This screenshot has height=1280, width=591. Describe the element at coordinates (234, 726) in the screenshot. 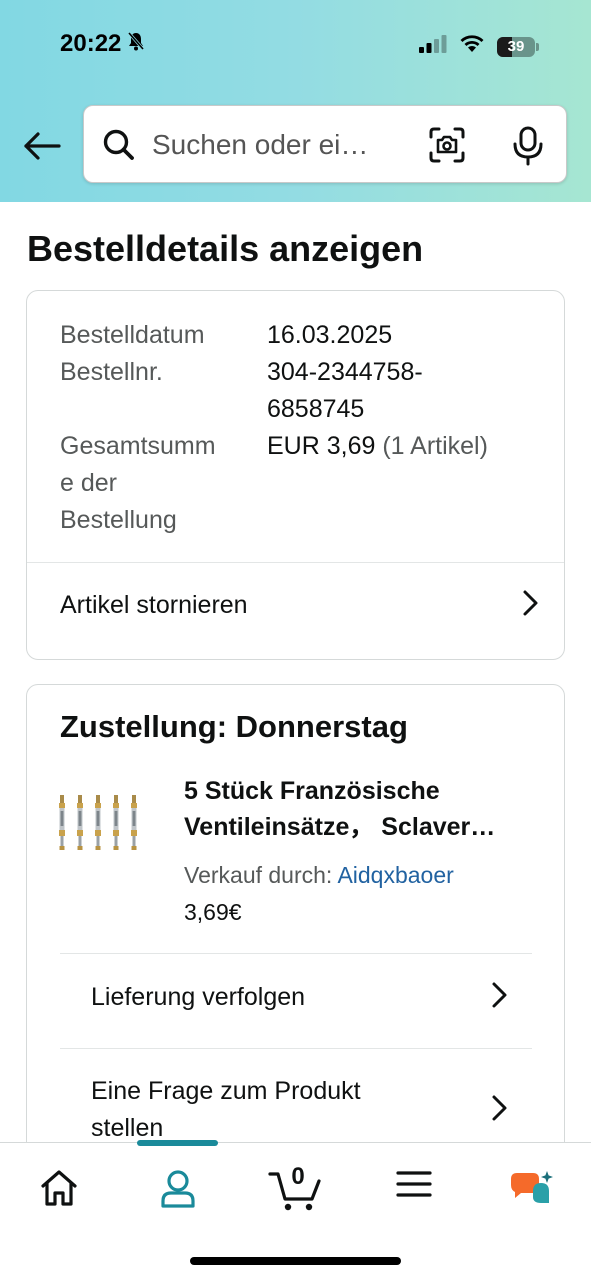

I see `delivery-title: Zustellung: Donnerstag` at that location.